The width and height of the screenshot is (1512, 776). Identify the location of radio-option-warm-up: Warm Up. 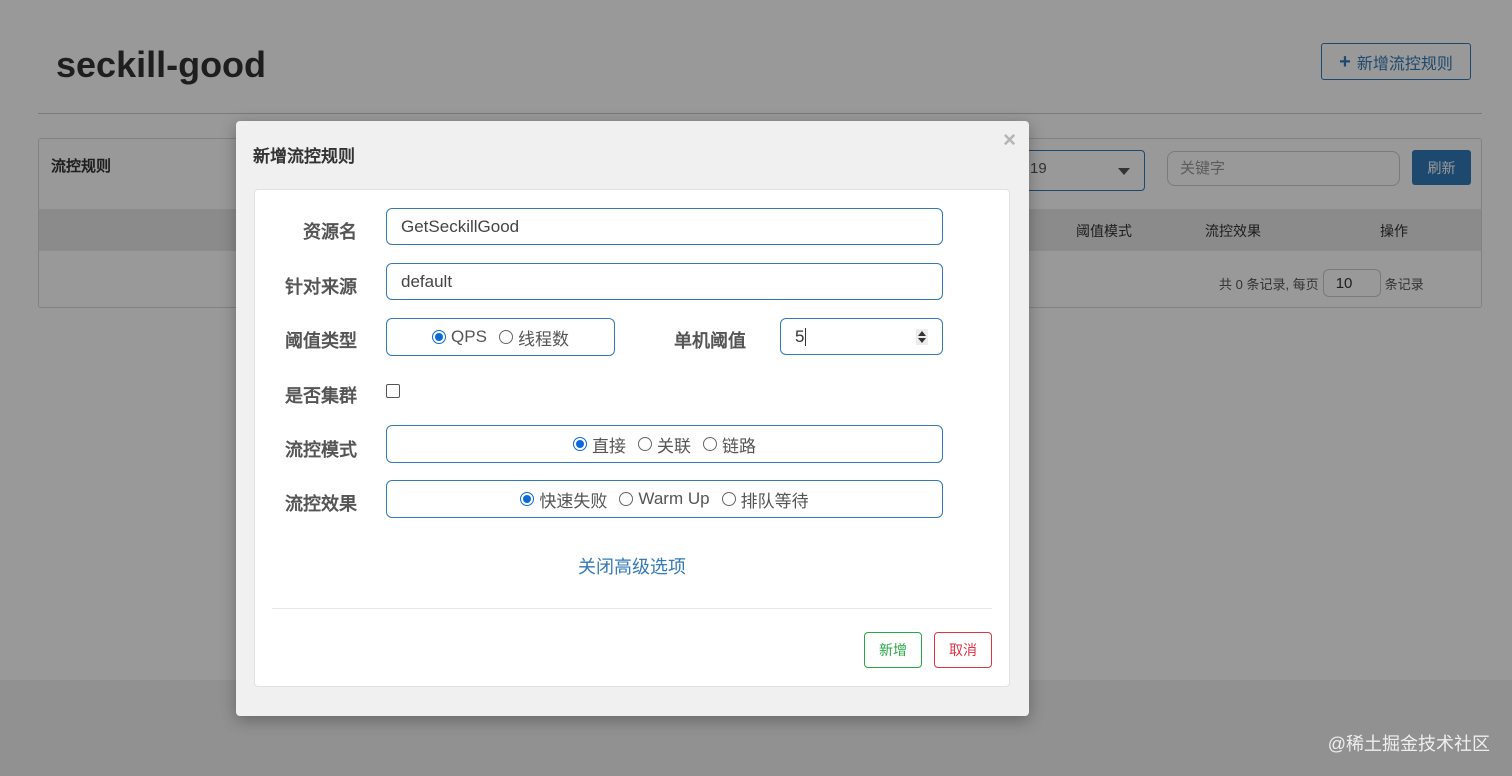
(664, 499).